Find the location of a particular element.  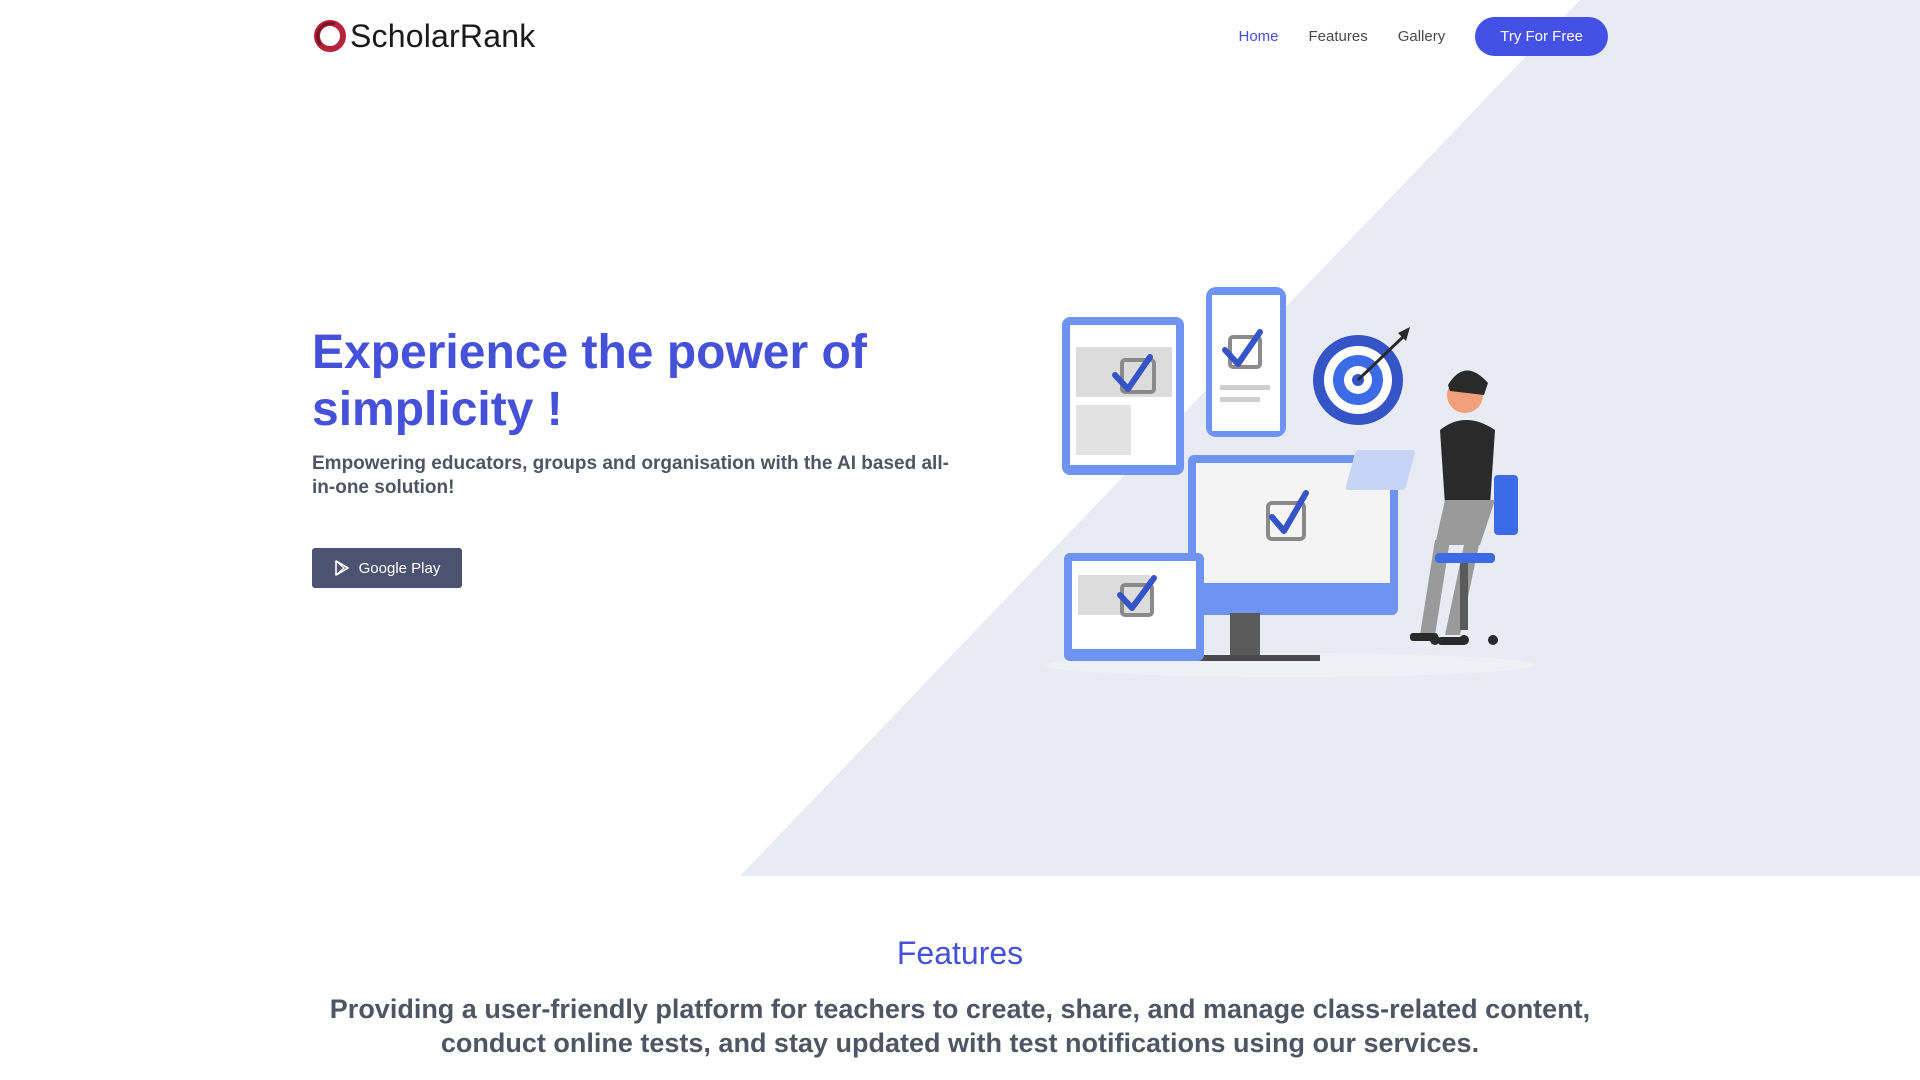

google-play-button: Google Play is located at coordinates (387, 568).